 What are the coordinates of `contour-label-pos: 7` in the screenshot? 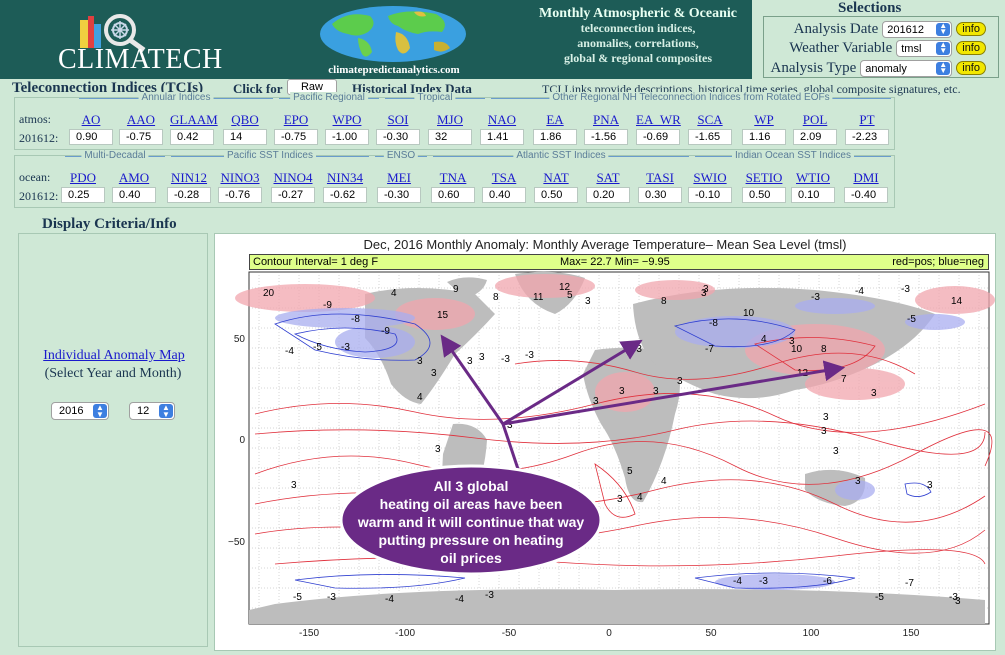 It's located at (844, 379).